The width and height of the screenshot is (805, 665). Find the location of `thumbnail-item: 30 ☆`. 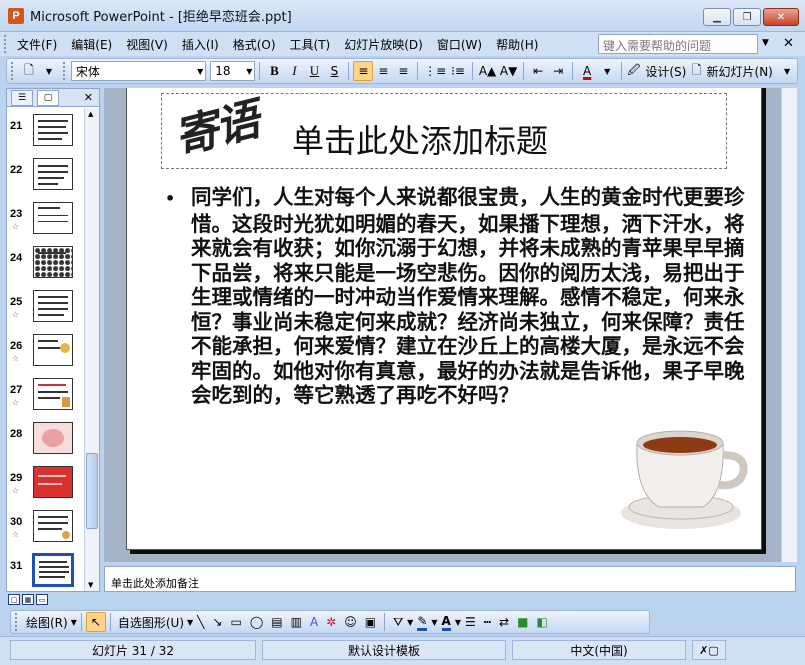

thumbnail-item: 30 ☆ is located at coordinates (46, 528).